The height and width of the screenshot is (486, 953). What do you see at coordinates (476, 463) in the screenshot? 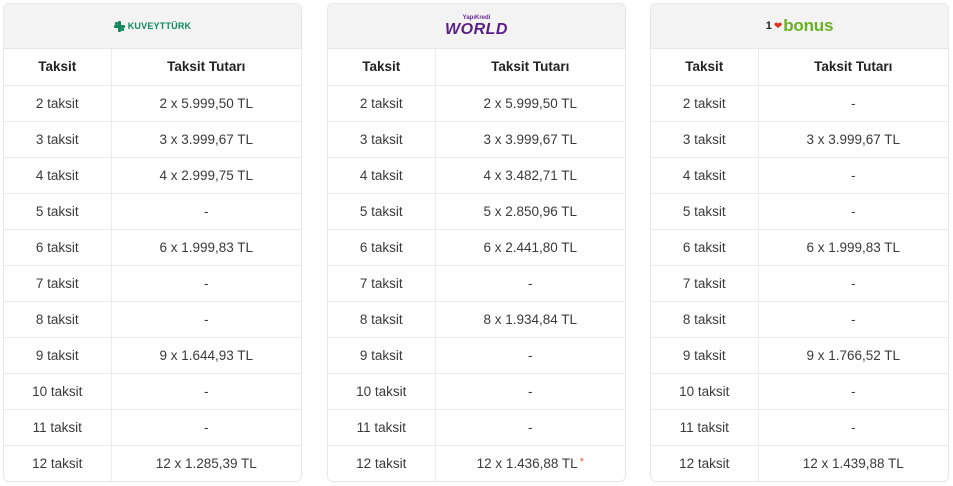
I see `table-row: 12 taksit 12 x 1.436,88 TL *` at bounding box center [476, 463].